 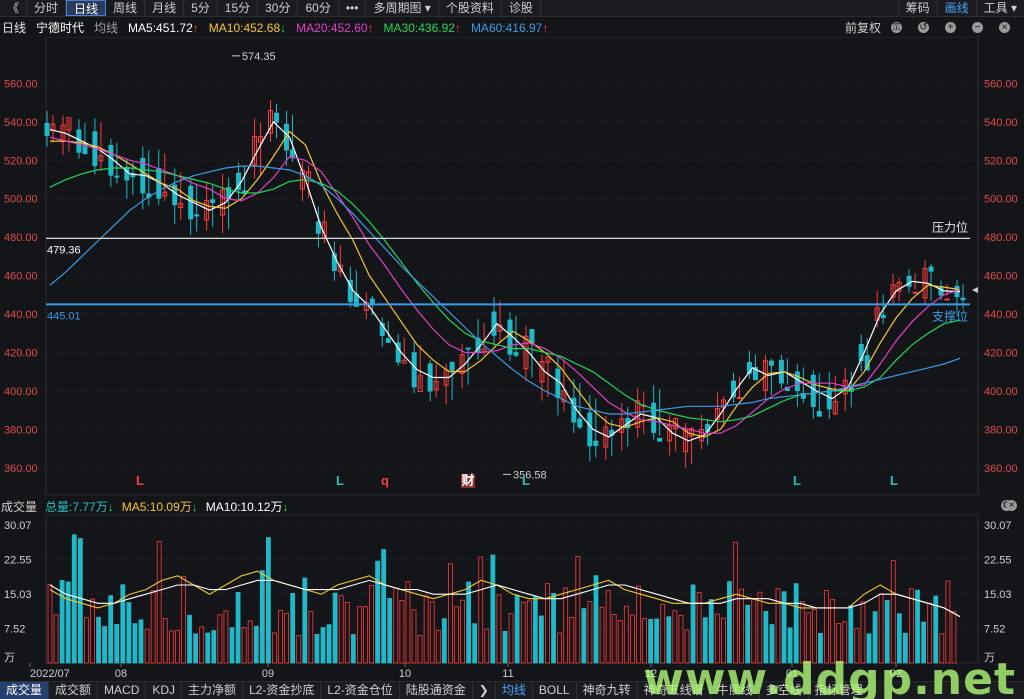 I want to click on support-value-label: 445.01, so click(x=64, y=316).